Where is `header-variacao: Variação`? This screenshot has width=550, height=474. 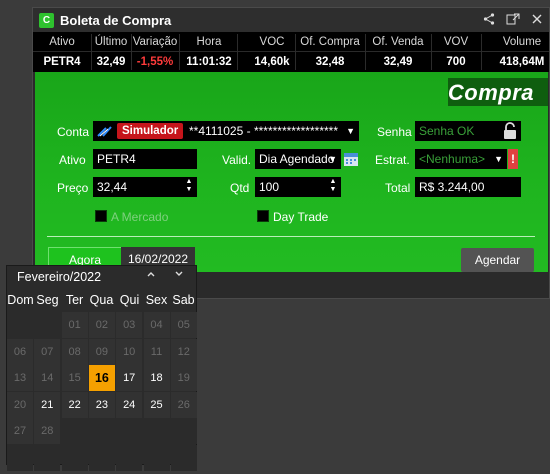 header-variacao: Variação is located at coordinates (155, 42).